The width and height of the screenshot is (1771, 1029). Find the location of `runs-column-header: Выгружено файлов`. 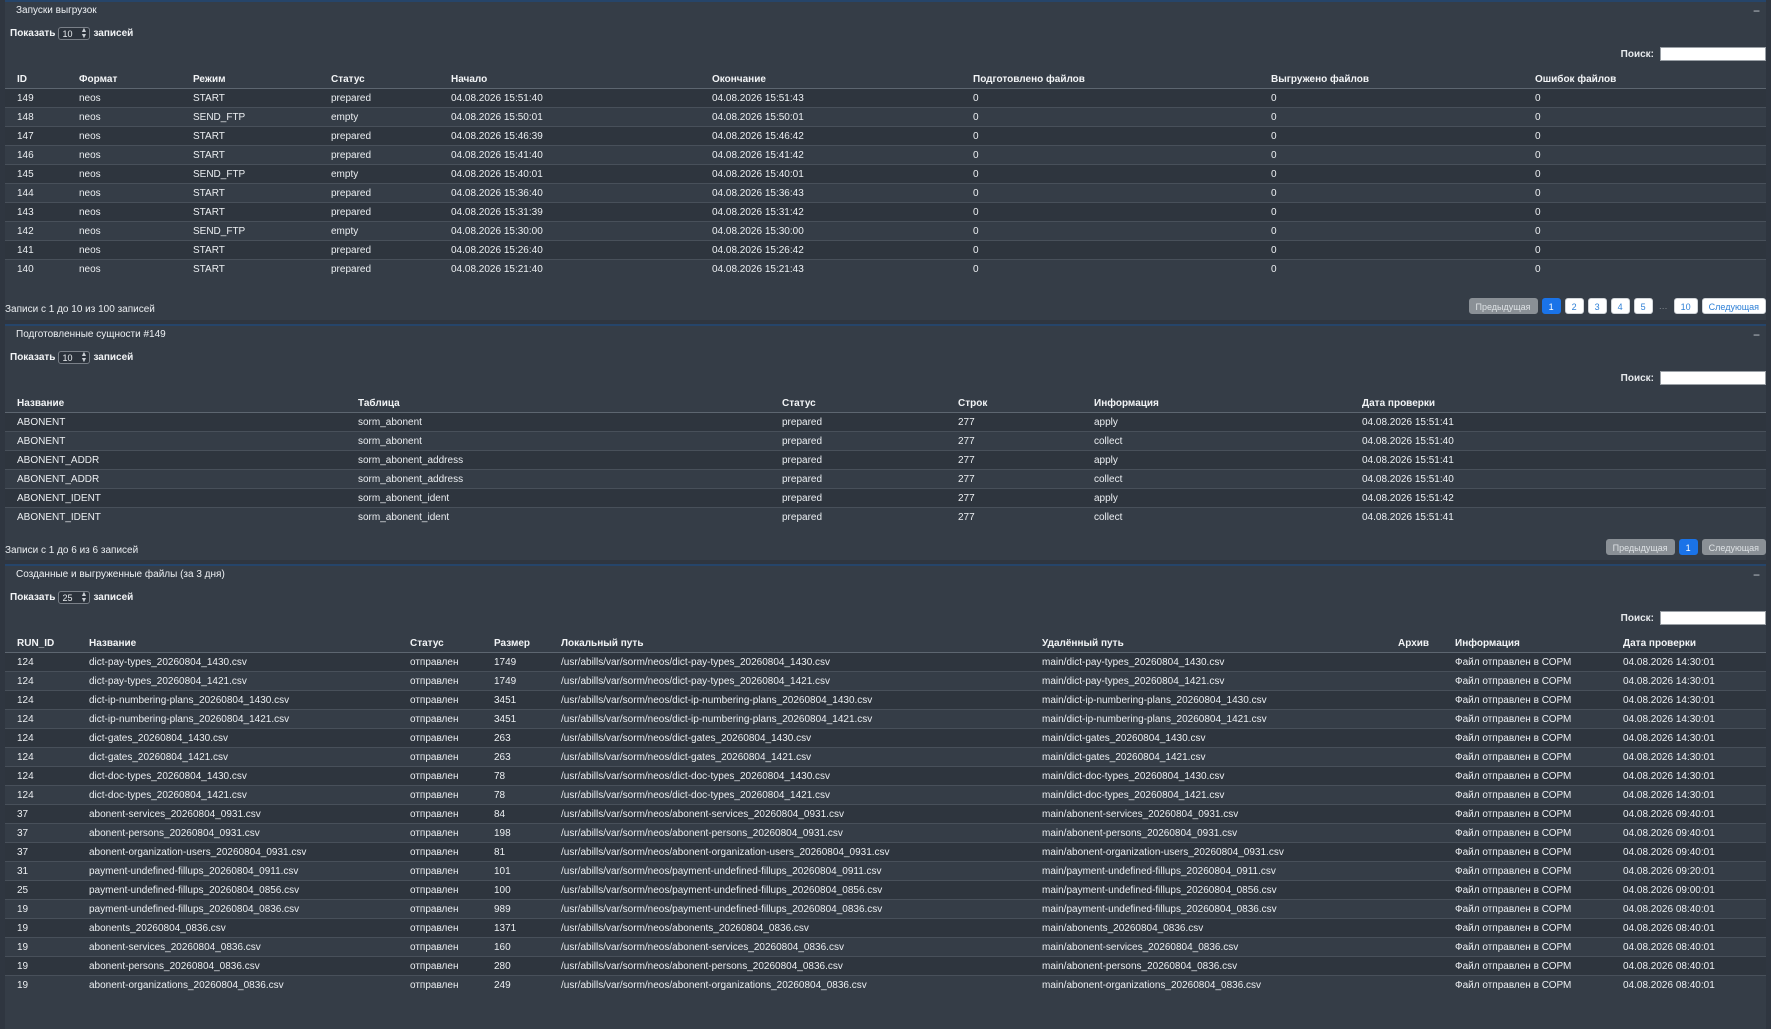

runs-column-header: Выгружено файлов is located at coordinates (1391, 79).